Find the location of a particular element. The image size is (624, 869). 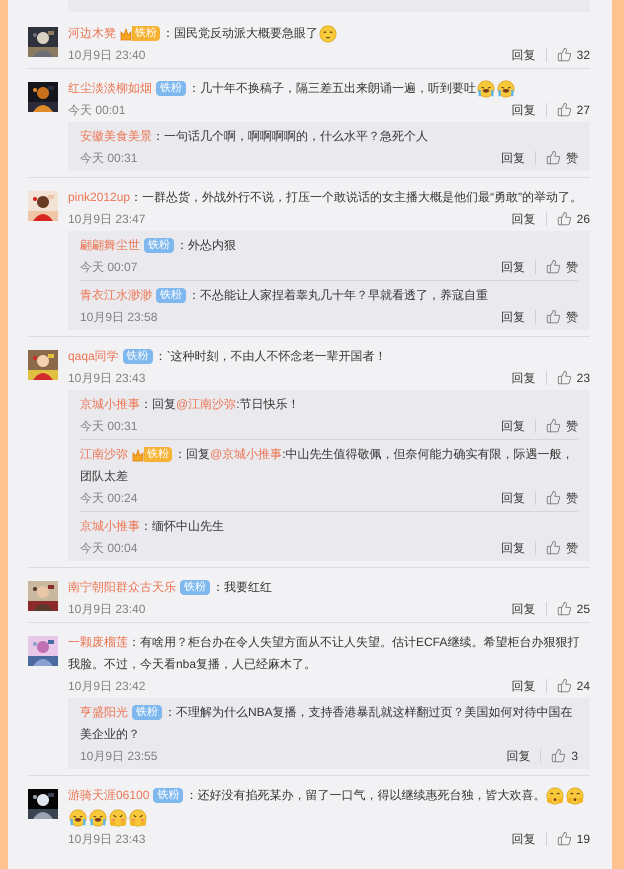

like-count: 24 is located at coordinates (583, 686).